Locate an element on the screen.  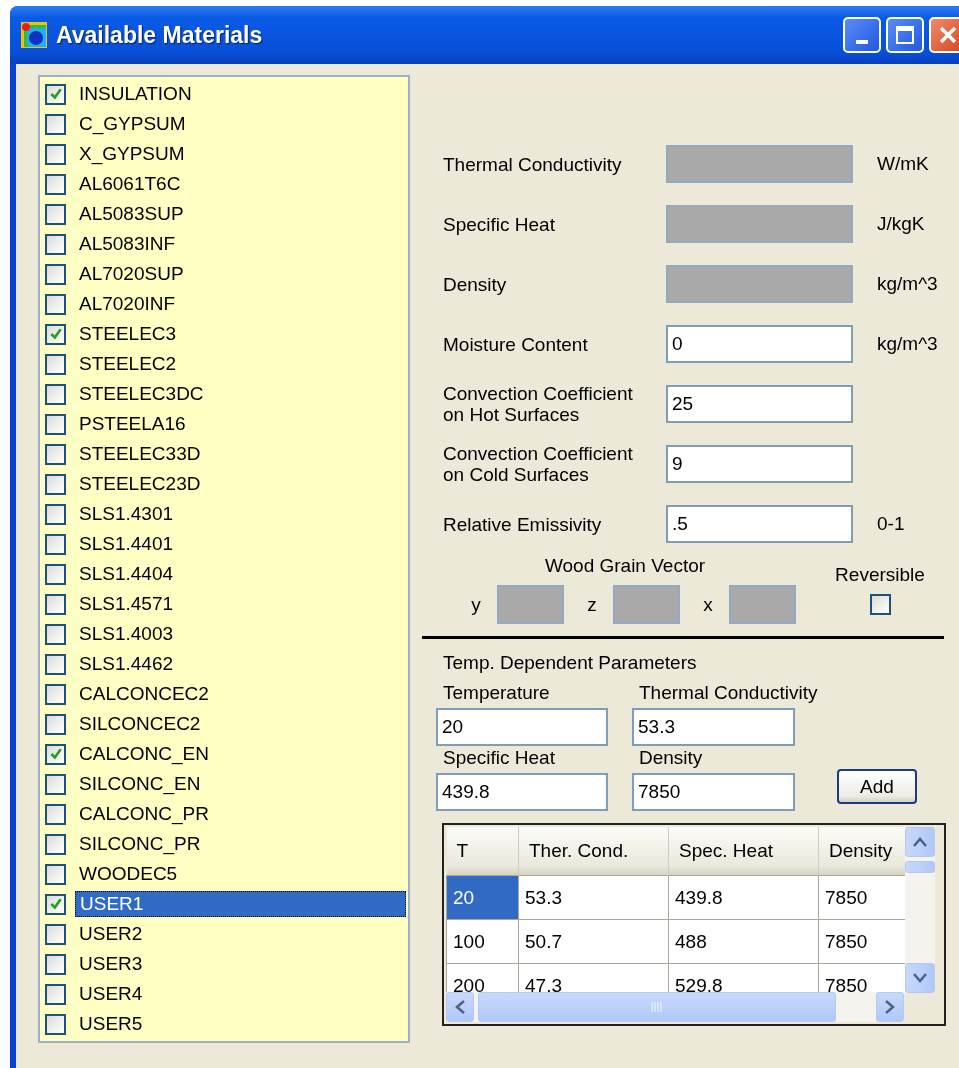
close-button is located at coordinates (944, 35).